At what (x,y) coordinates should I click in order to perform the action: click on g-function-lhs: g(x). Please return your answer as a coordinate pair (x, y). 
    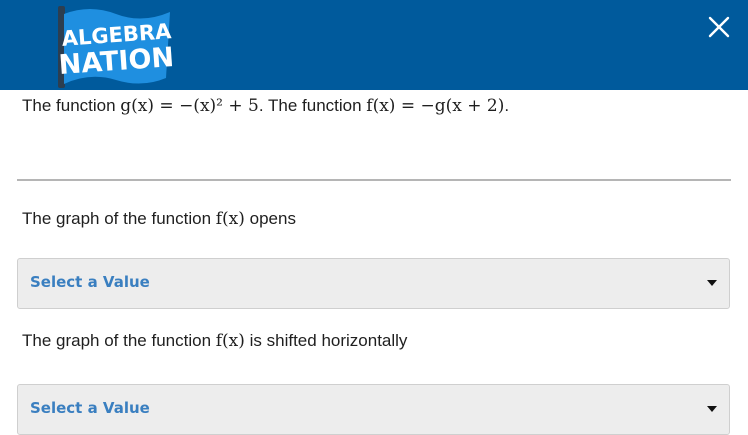
    Looking at the image, I should click on (137, 106).